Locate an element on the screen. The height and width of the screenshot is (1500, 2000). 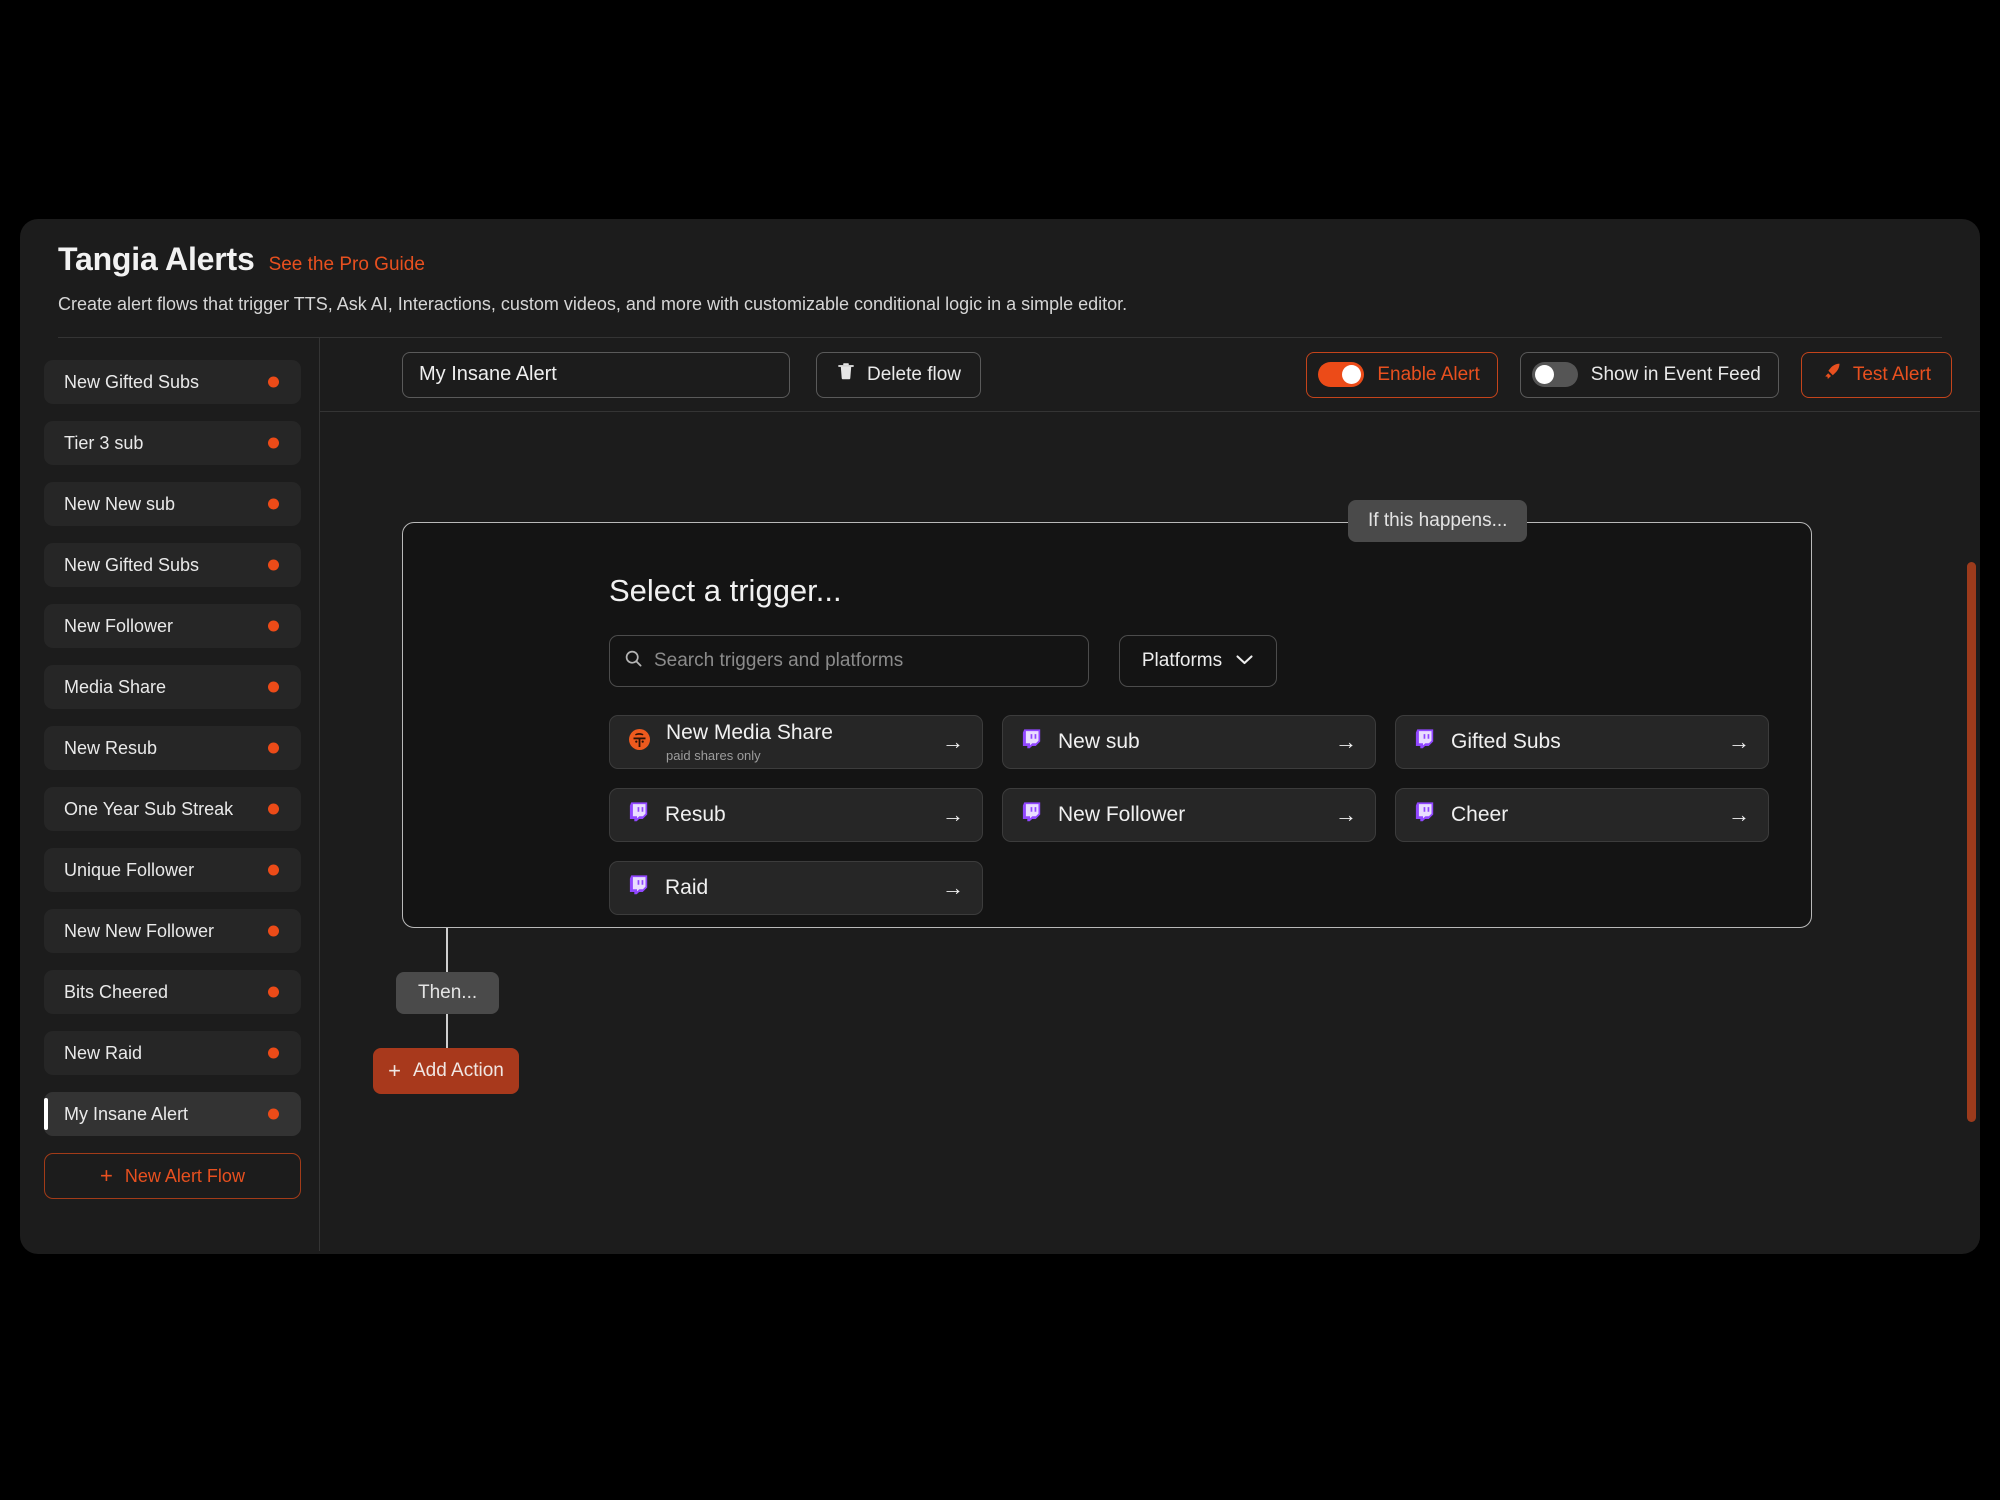
platforms-label: Platforms is located at coordinates (1182, 660).